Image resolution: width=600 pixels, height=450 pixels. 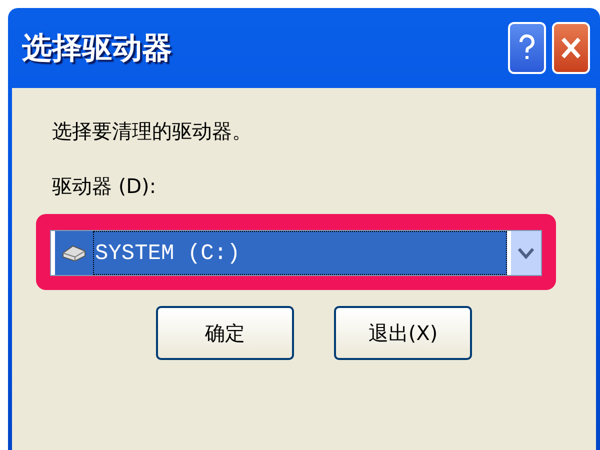 What do you see at coordinates (105, 186) in the screenshot?
I see `drive-label: 驱动器 (D):` at bounding box center [105, 186].